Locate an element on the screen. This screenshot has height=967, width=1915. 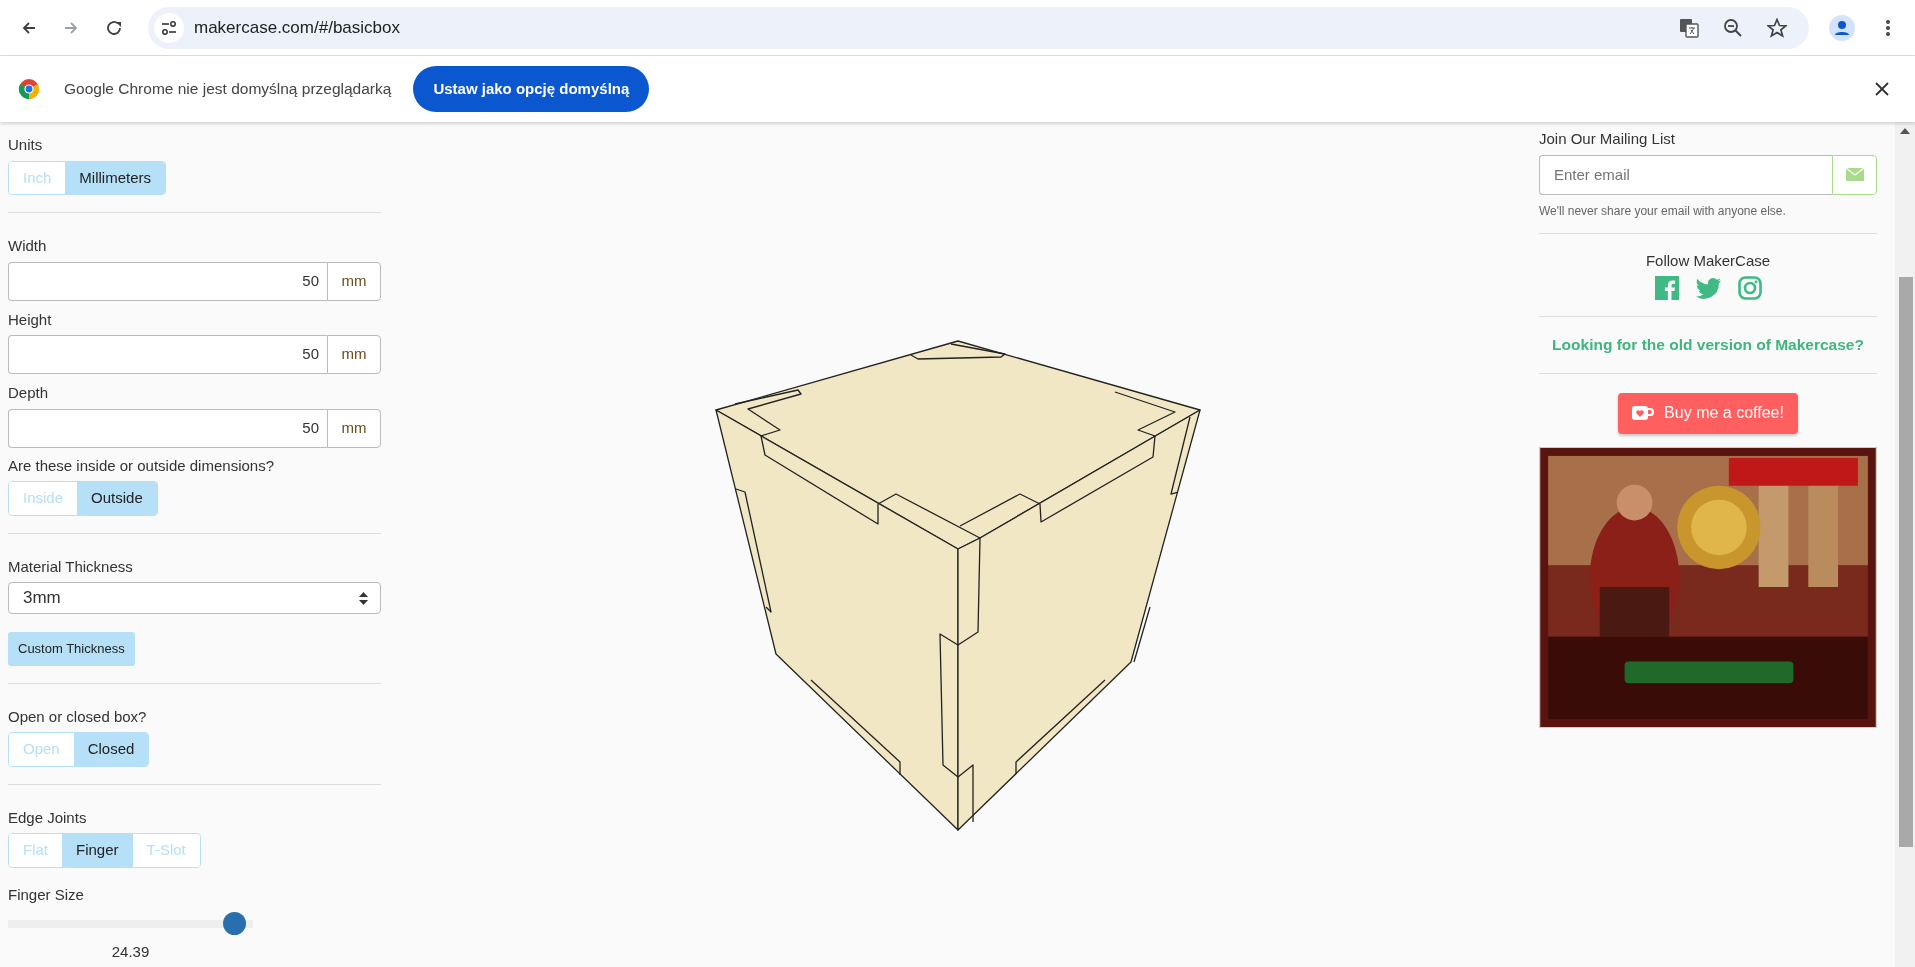
email-note: We'll never share your email with anyone else. is located at coordinates (1663, 211).